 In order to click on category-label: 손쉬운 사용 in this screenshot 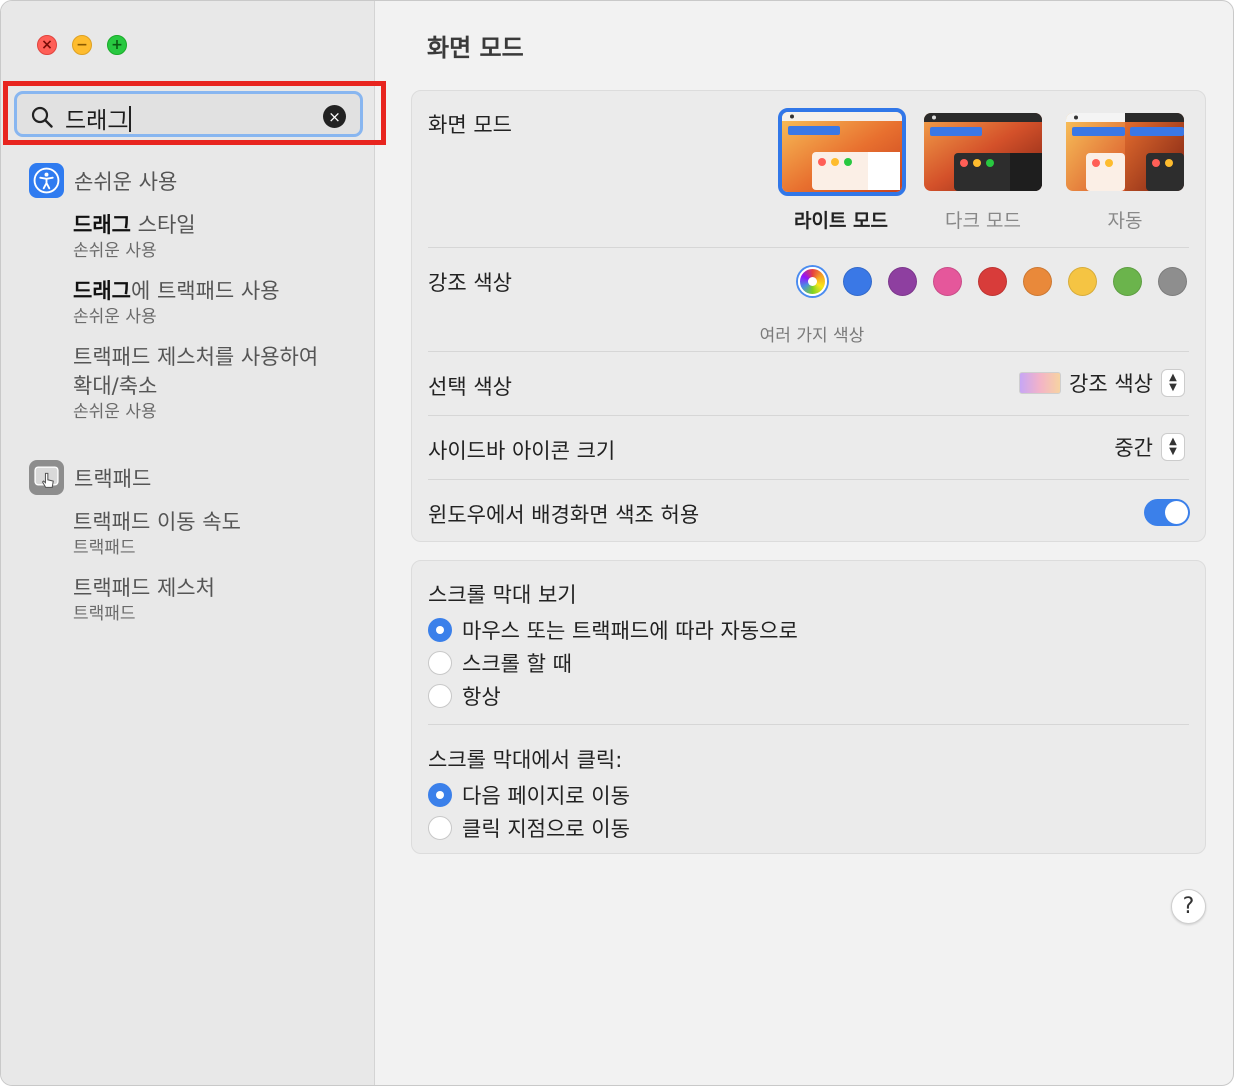, I will do `click(126, 181)`.